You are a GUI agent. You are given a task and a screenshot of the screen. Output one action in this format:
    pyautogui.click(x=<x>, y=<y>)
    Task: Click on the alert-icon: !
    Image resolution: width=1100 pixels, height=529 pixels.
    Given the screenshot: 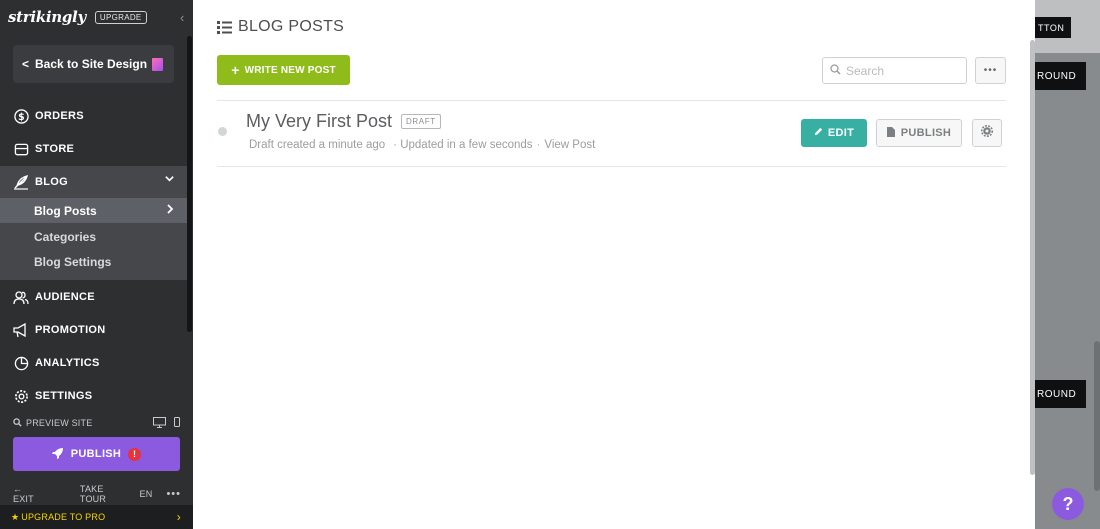 What is the action you would take?
    pyautogui.click(x=135, y=454)
    